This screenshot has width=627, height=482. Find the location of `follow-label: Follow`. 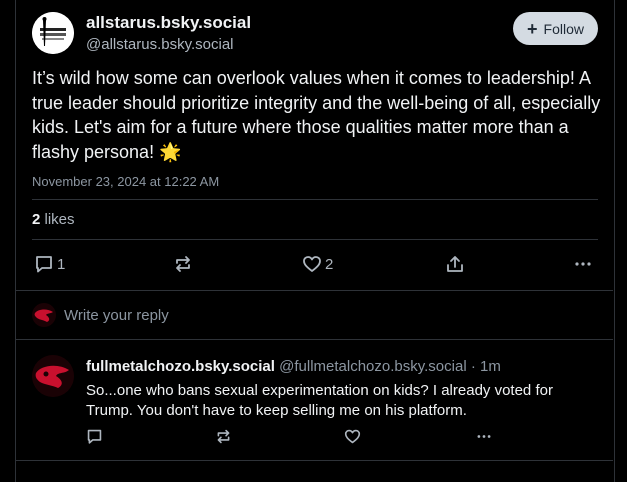

follow-label: Follow is located at coordinates (563, 28).